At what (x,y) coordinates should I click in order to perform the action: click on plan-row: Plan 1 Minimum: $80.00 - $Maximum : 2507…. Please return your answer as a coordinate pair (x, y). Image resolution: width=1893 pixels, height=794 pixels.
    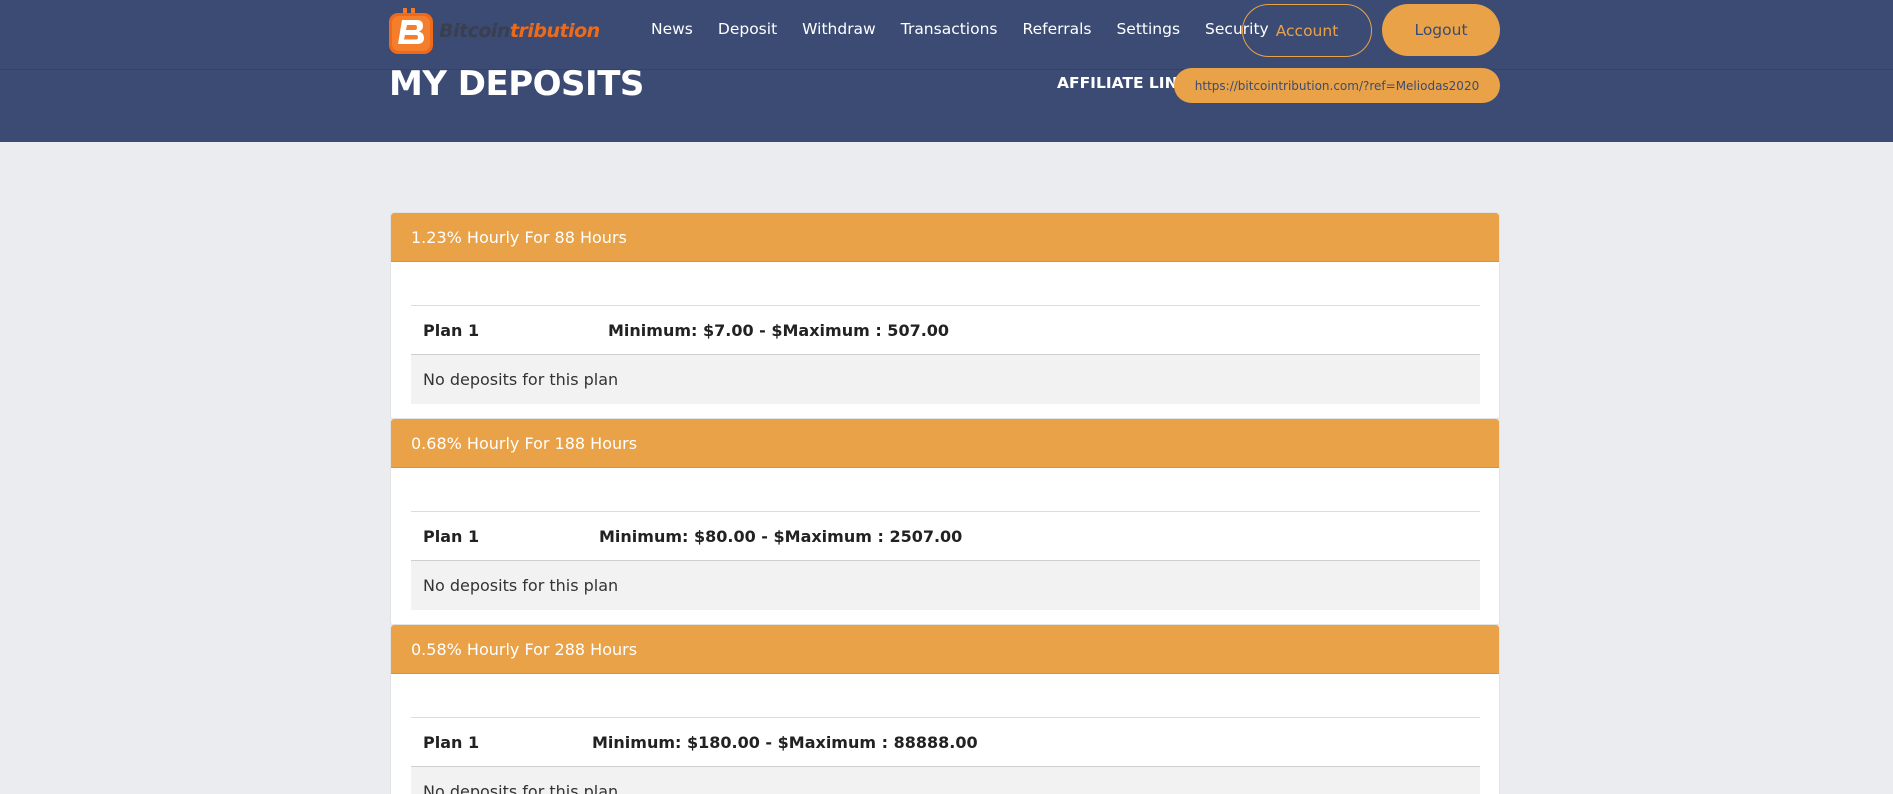
    Looking at the image, I should click on (945, 536).